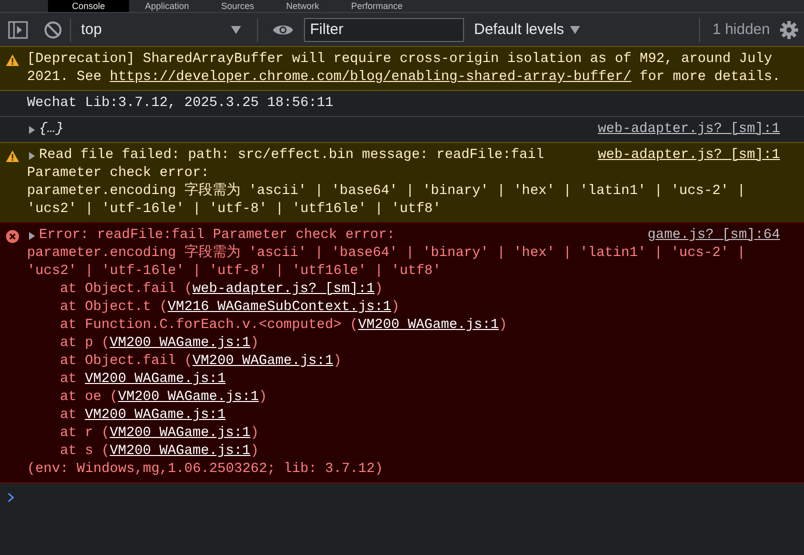  What do you see at coordinates (85, 433) in the screenshot?
I see `stack-text: at r (` at bounding box center [85, 433].